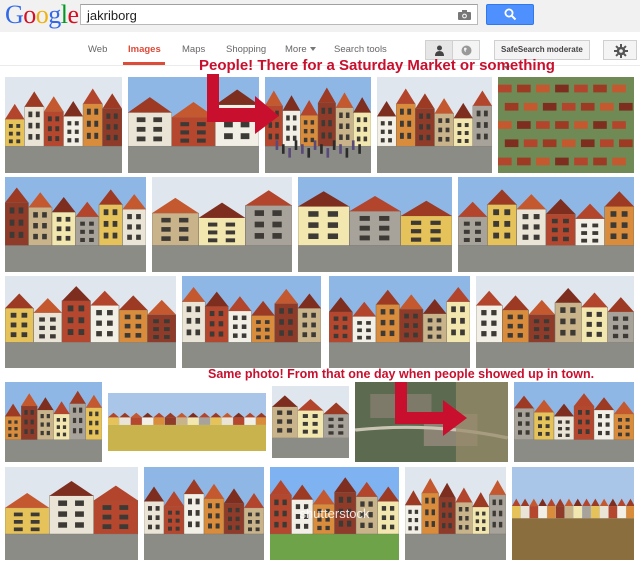  What do you see at coordinates (296, 49) in the screenshot?
I see `tab-more-label: More` at bounding box center [296, 49].